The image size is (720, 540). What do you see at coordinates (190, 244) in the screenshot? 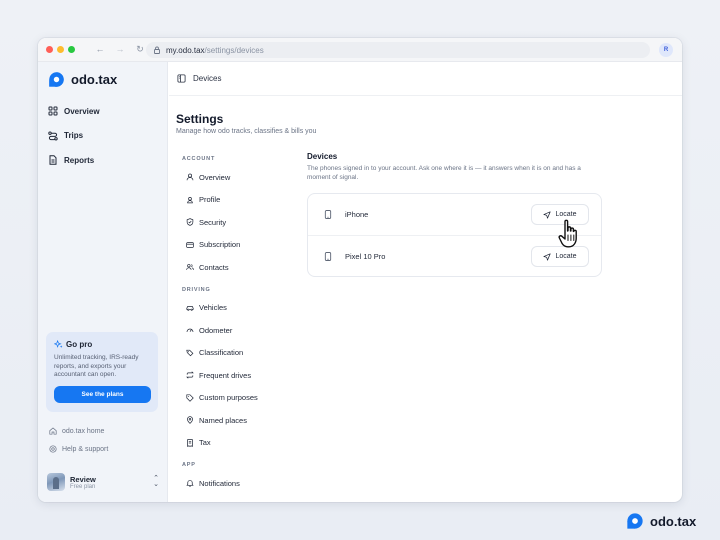
I see `card-icon` at bounding box center [190, 244].